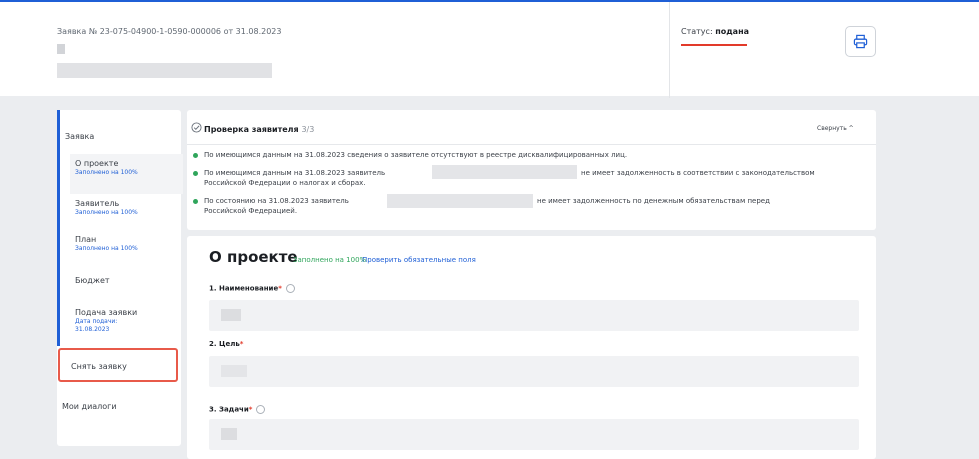  I want to click on check-row: Российской Федерации о налогах и сборах., so click(285, 183).